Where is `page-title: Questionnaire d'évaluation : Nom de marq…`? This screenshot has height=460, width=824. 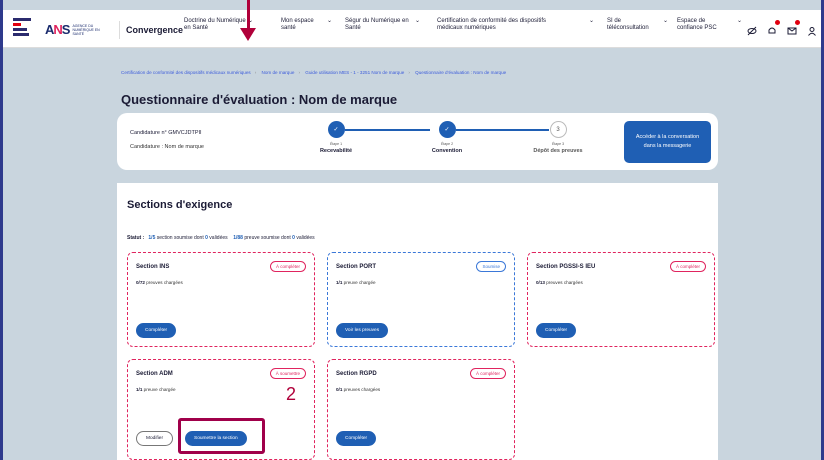
page-title: Questionnaire d'évaluation : Nom de marq… is located at coordinates (259, 99).